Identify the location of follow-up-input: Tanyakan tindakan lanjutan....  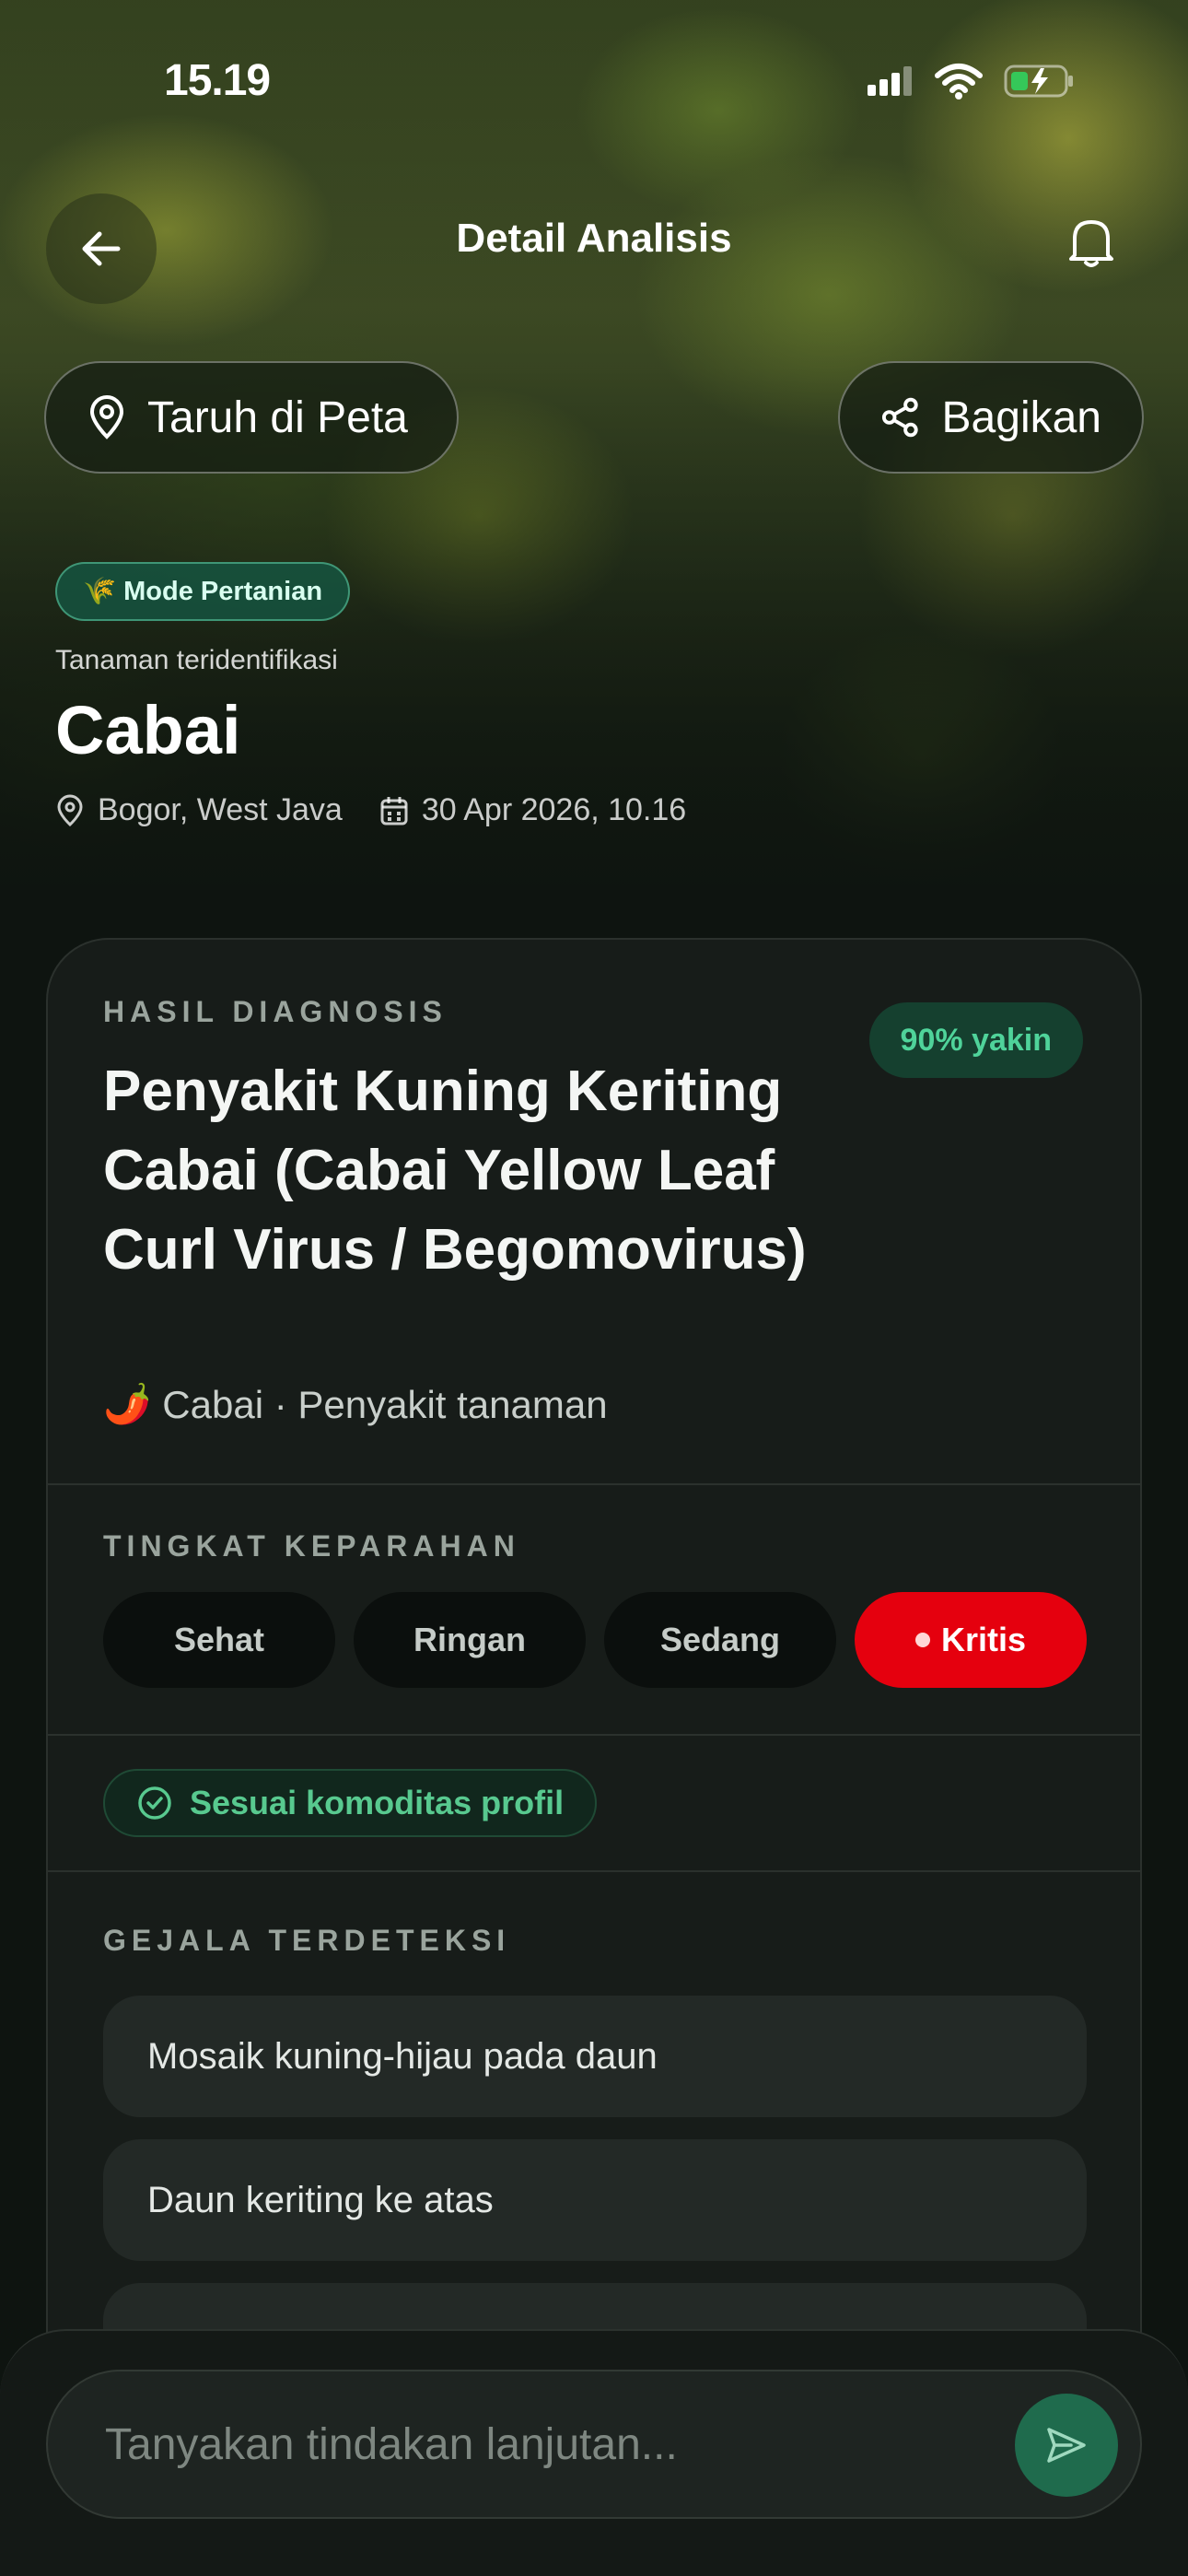
(594, 2444).